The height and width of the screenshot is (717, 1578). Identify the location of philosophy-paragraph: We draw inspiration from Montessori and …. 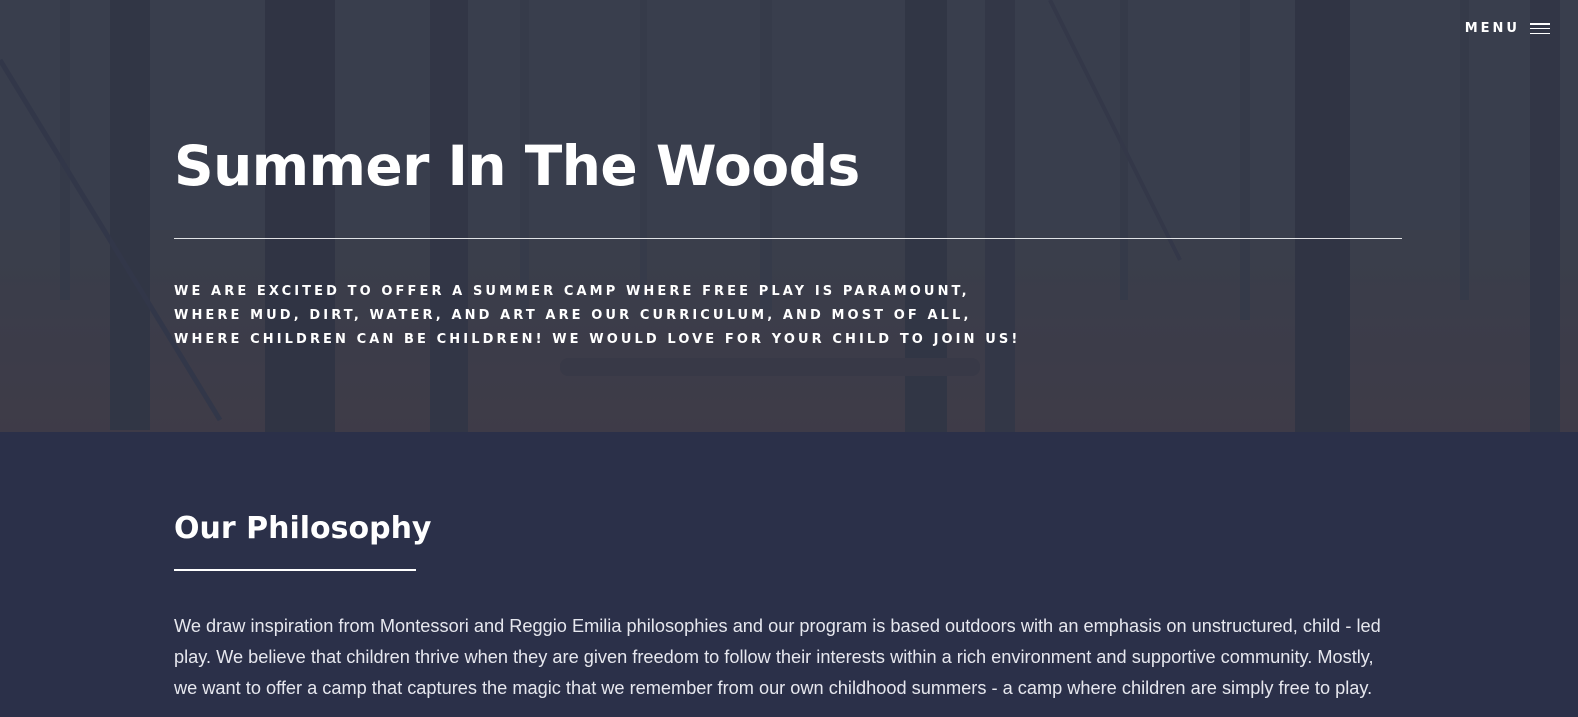
(789, 657).